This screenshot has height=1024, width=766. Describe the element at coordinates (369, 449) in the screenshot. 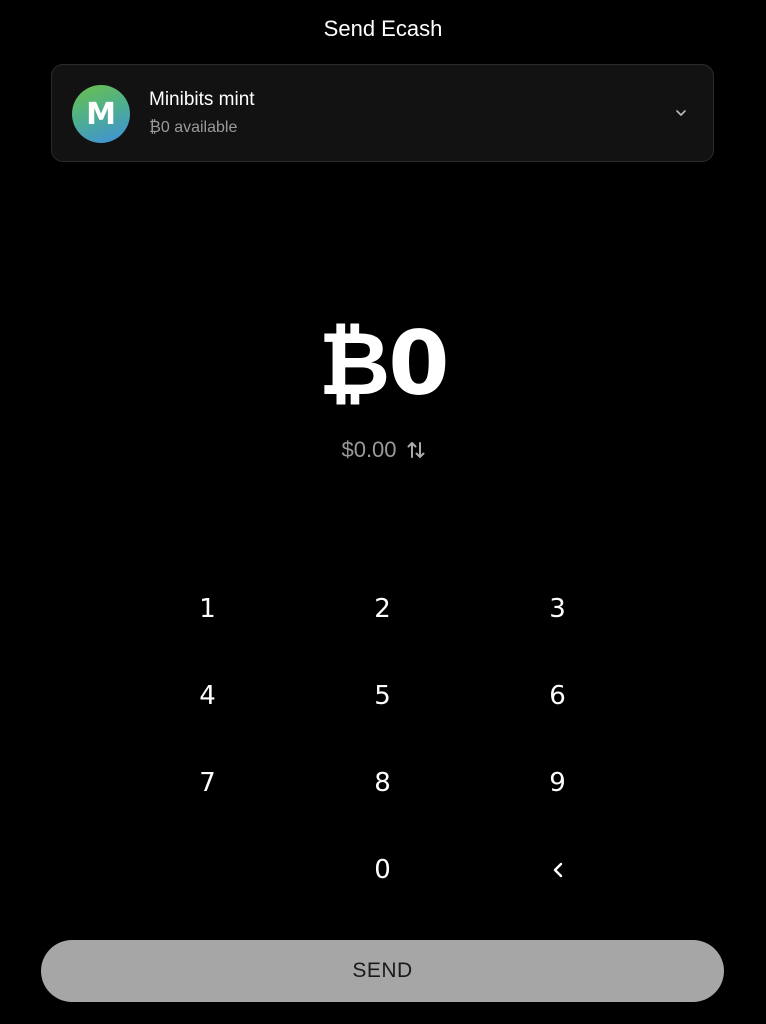

I see `fiat-amount: $0.00` at that location.